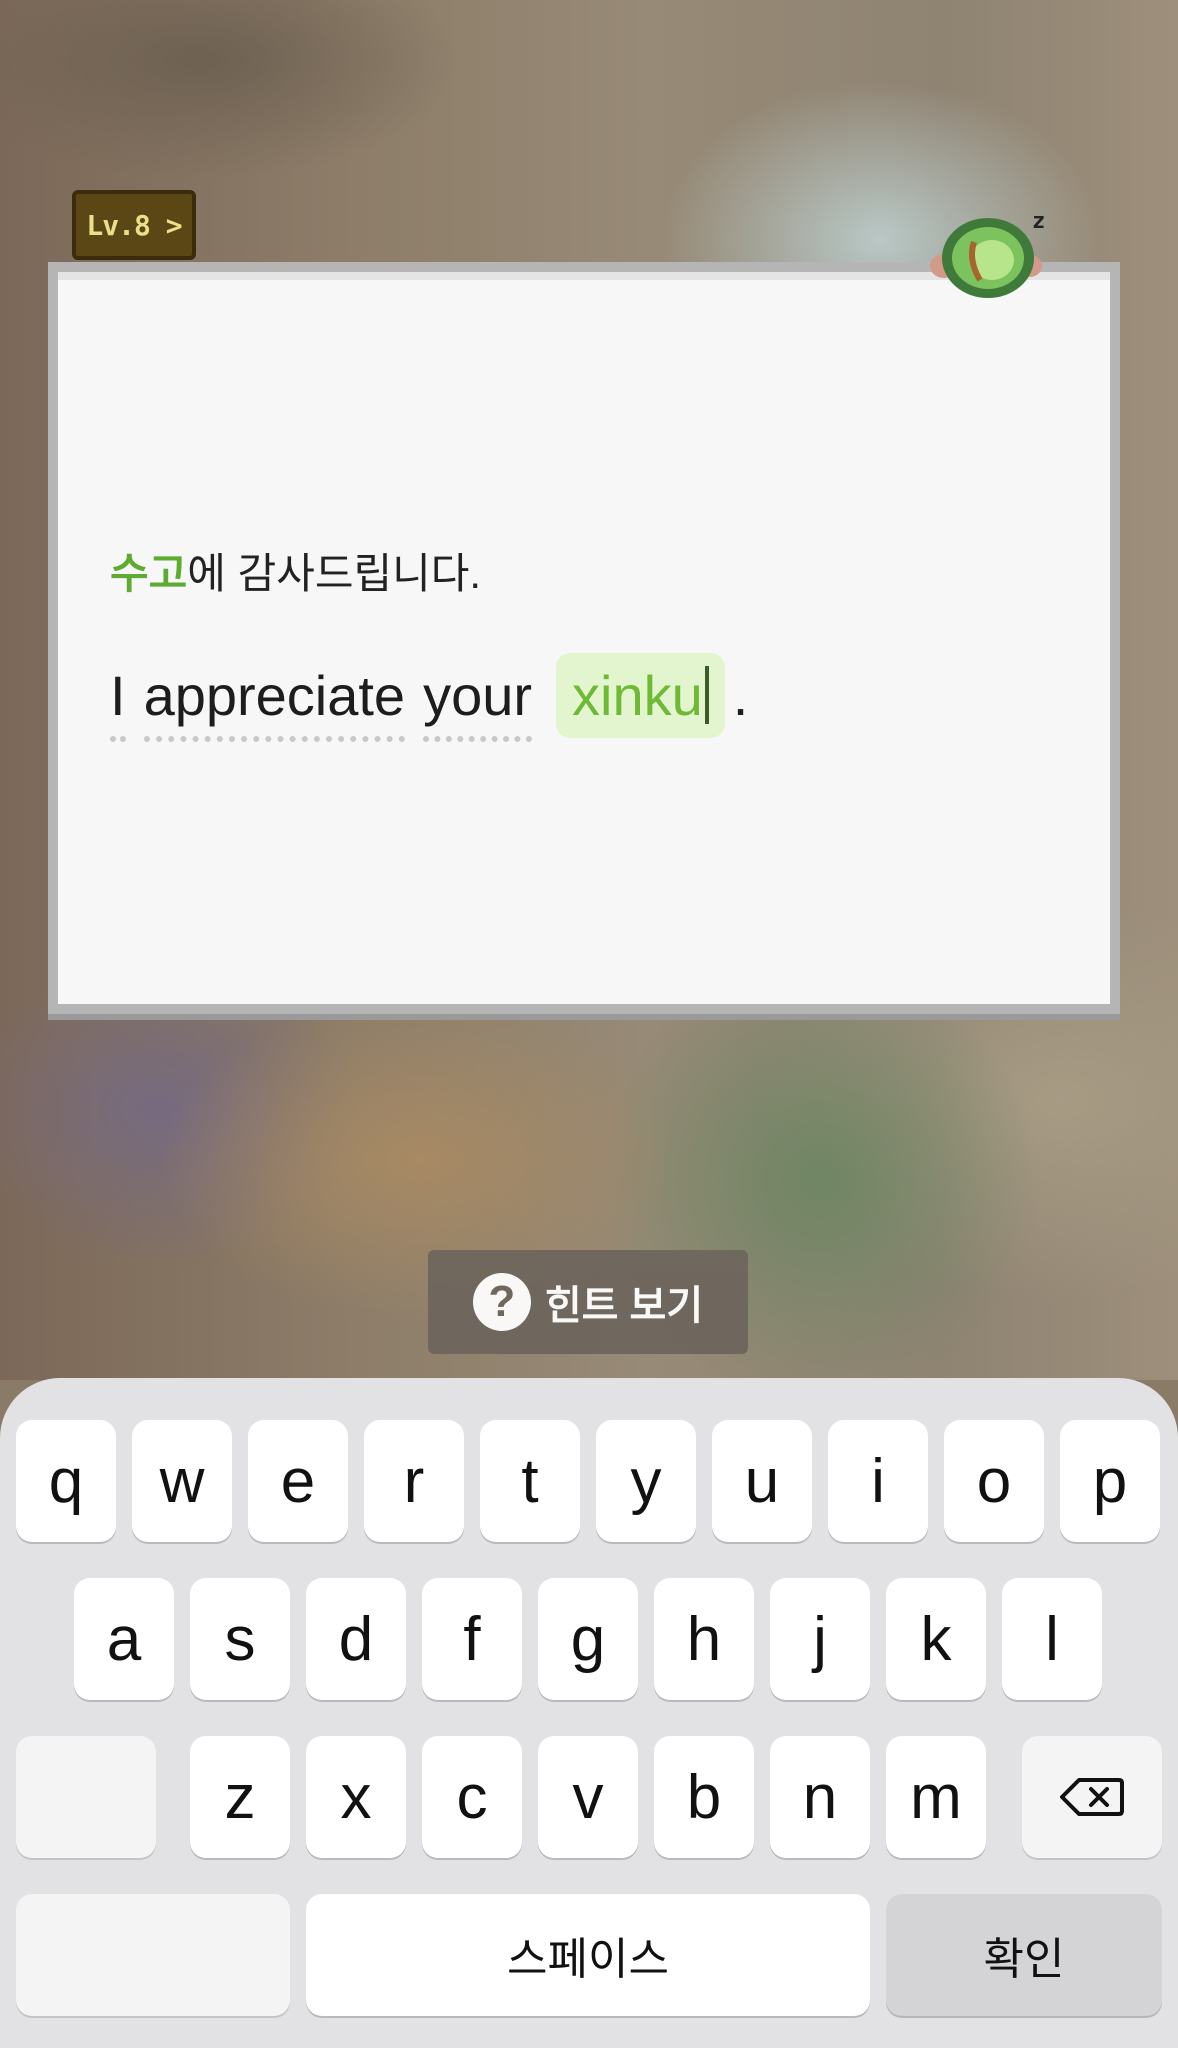 The image size is (1178, 2048). Describe the element at coordinates (624, 1306) in the screenshot. I see `hint-label: 힌트 보기` at that location.